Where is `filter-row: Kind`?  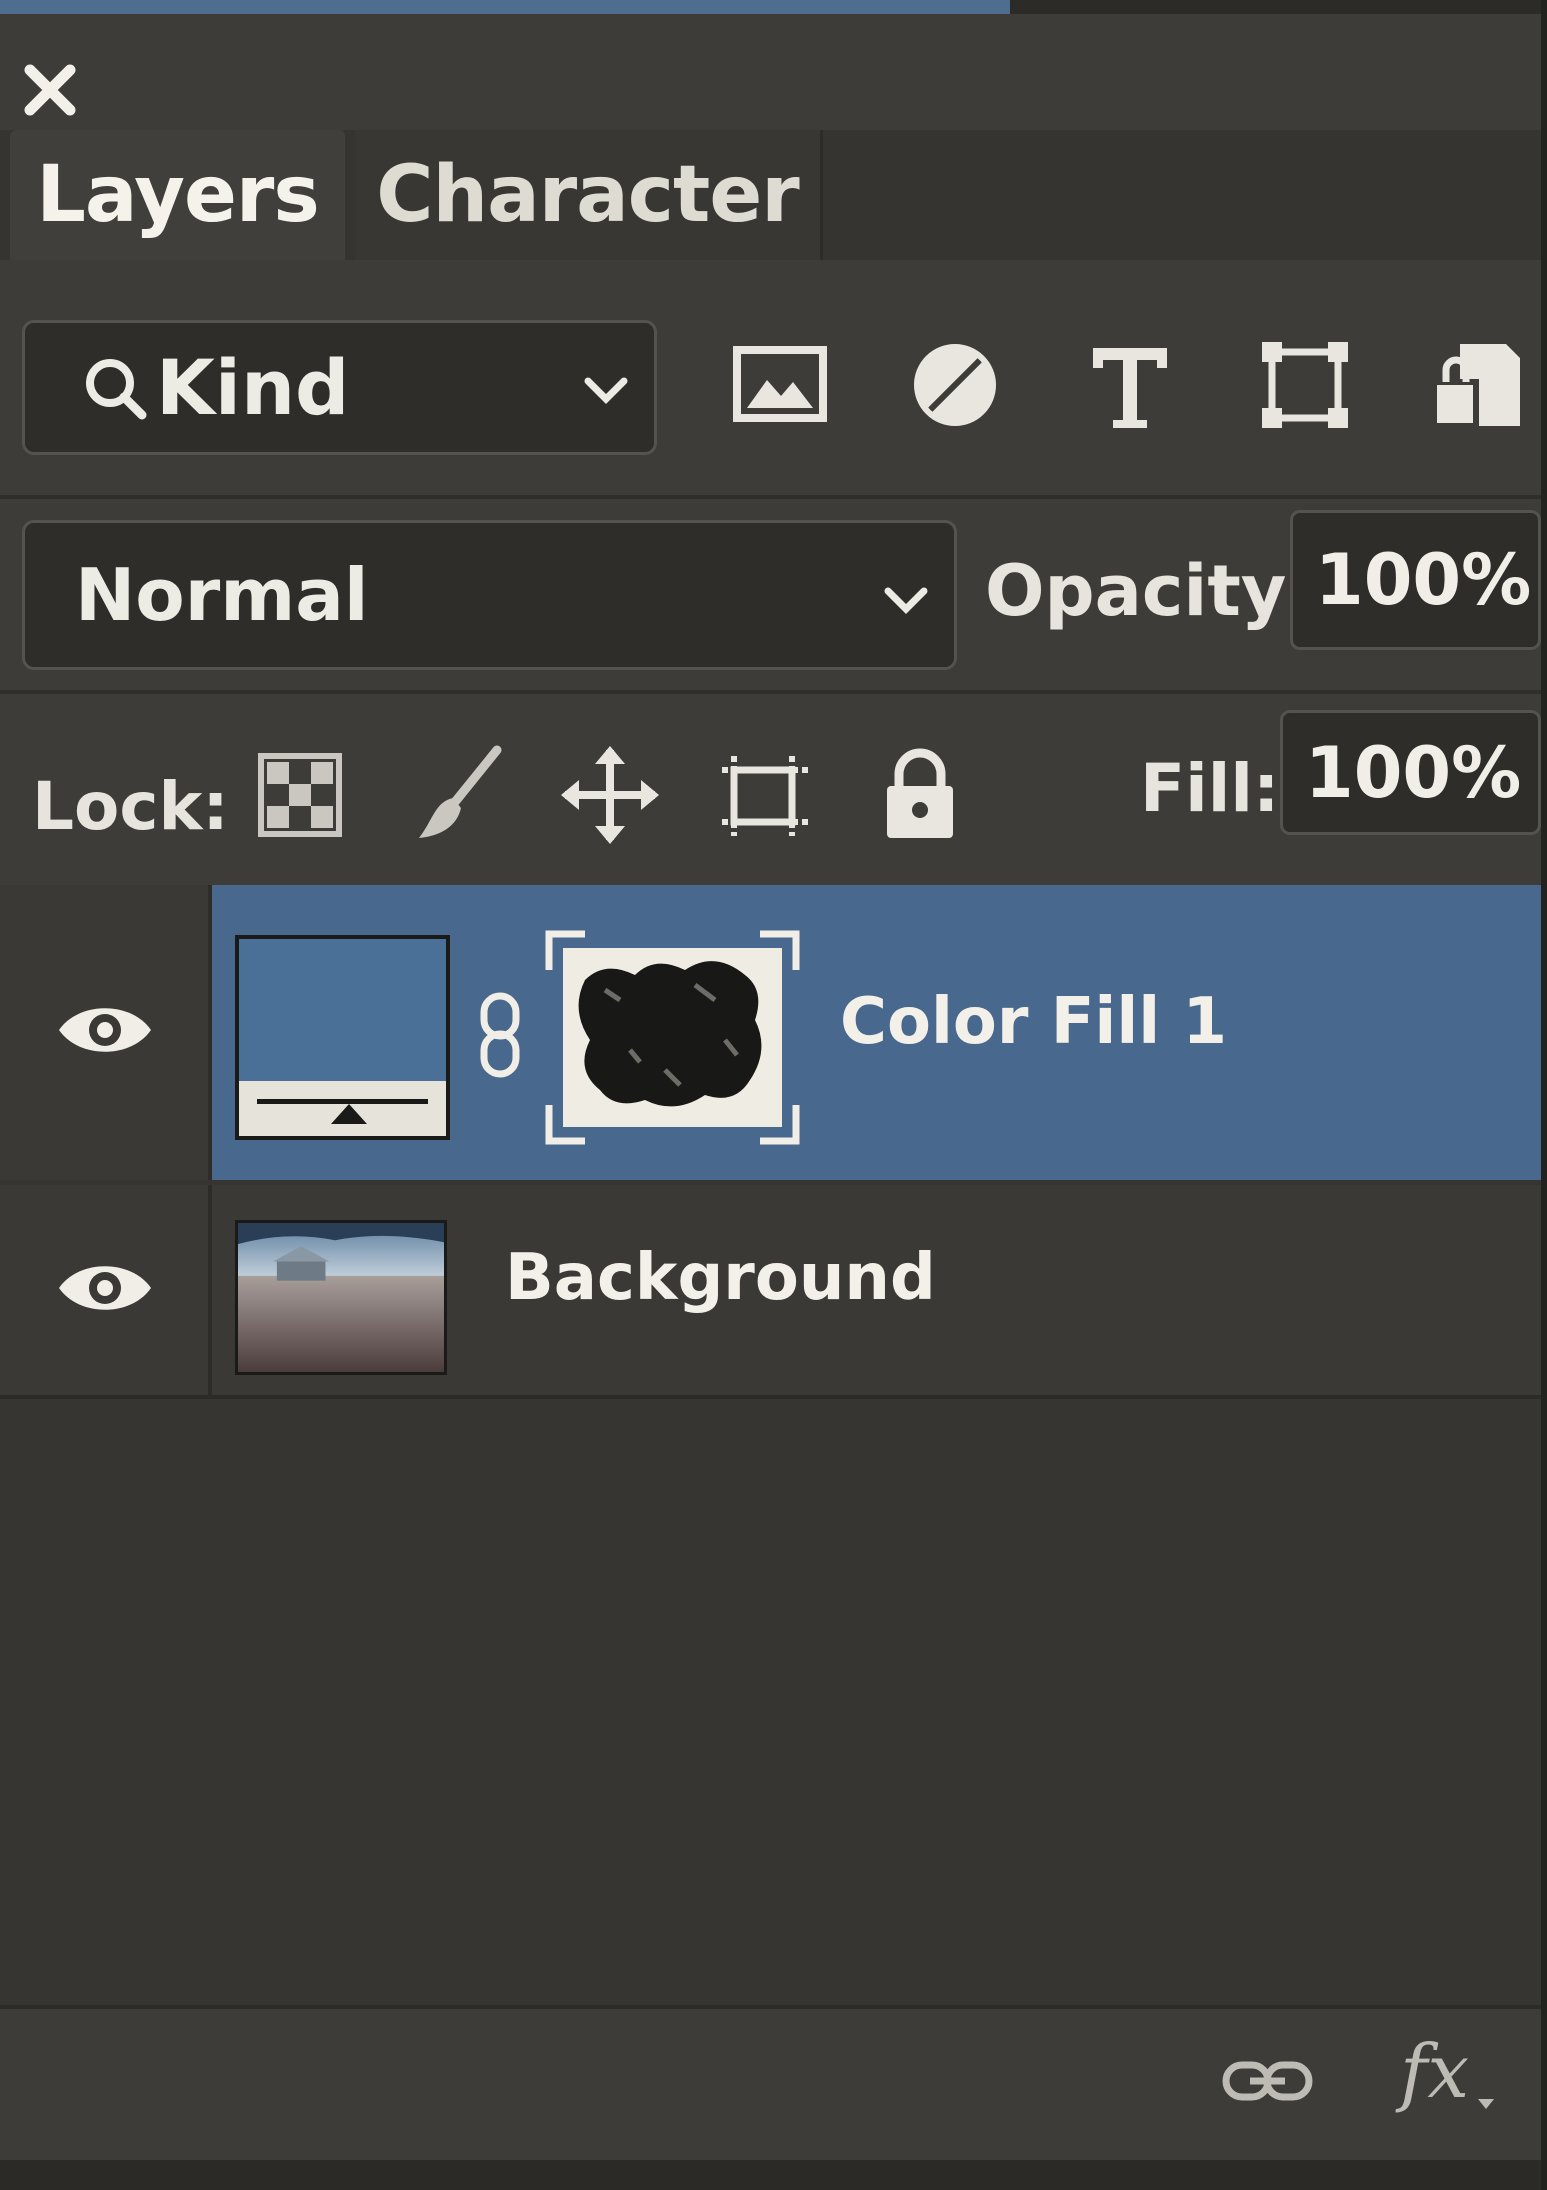 filter-row: Kind is located at coordinates (770, 390).